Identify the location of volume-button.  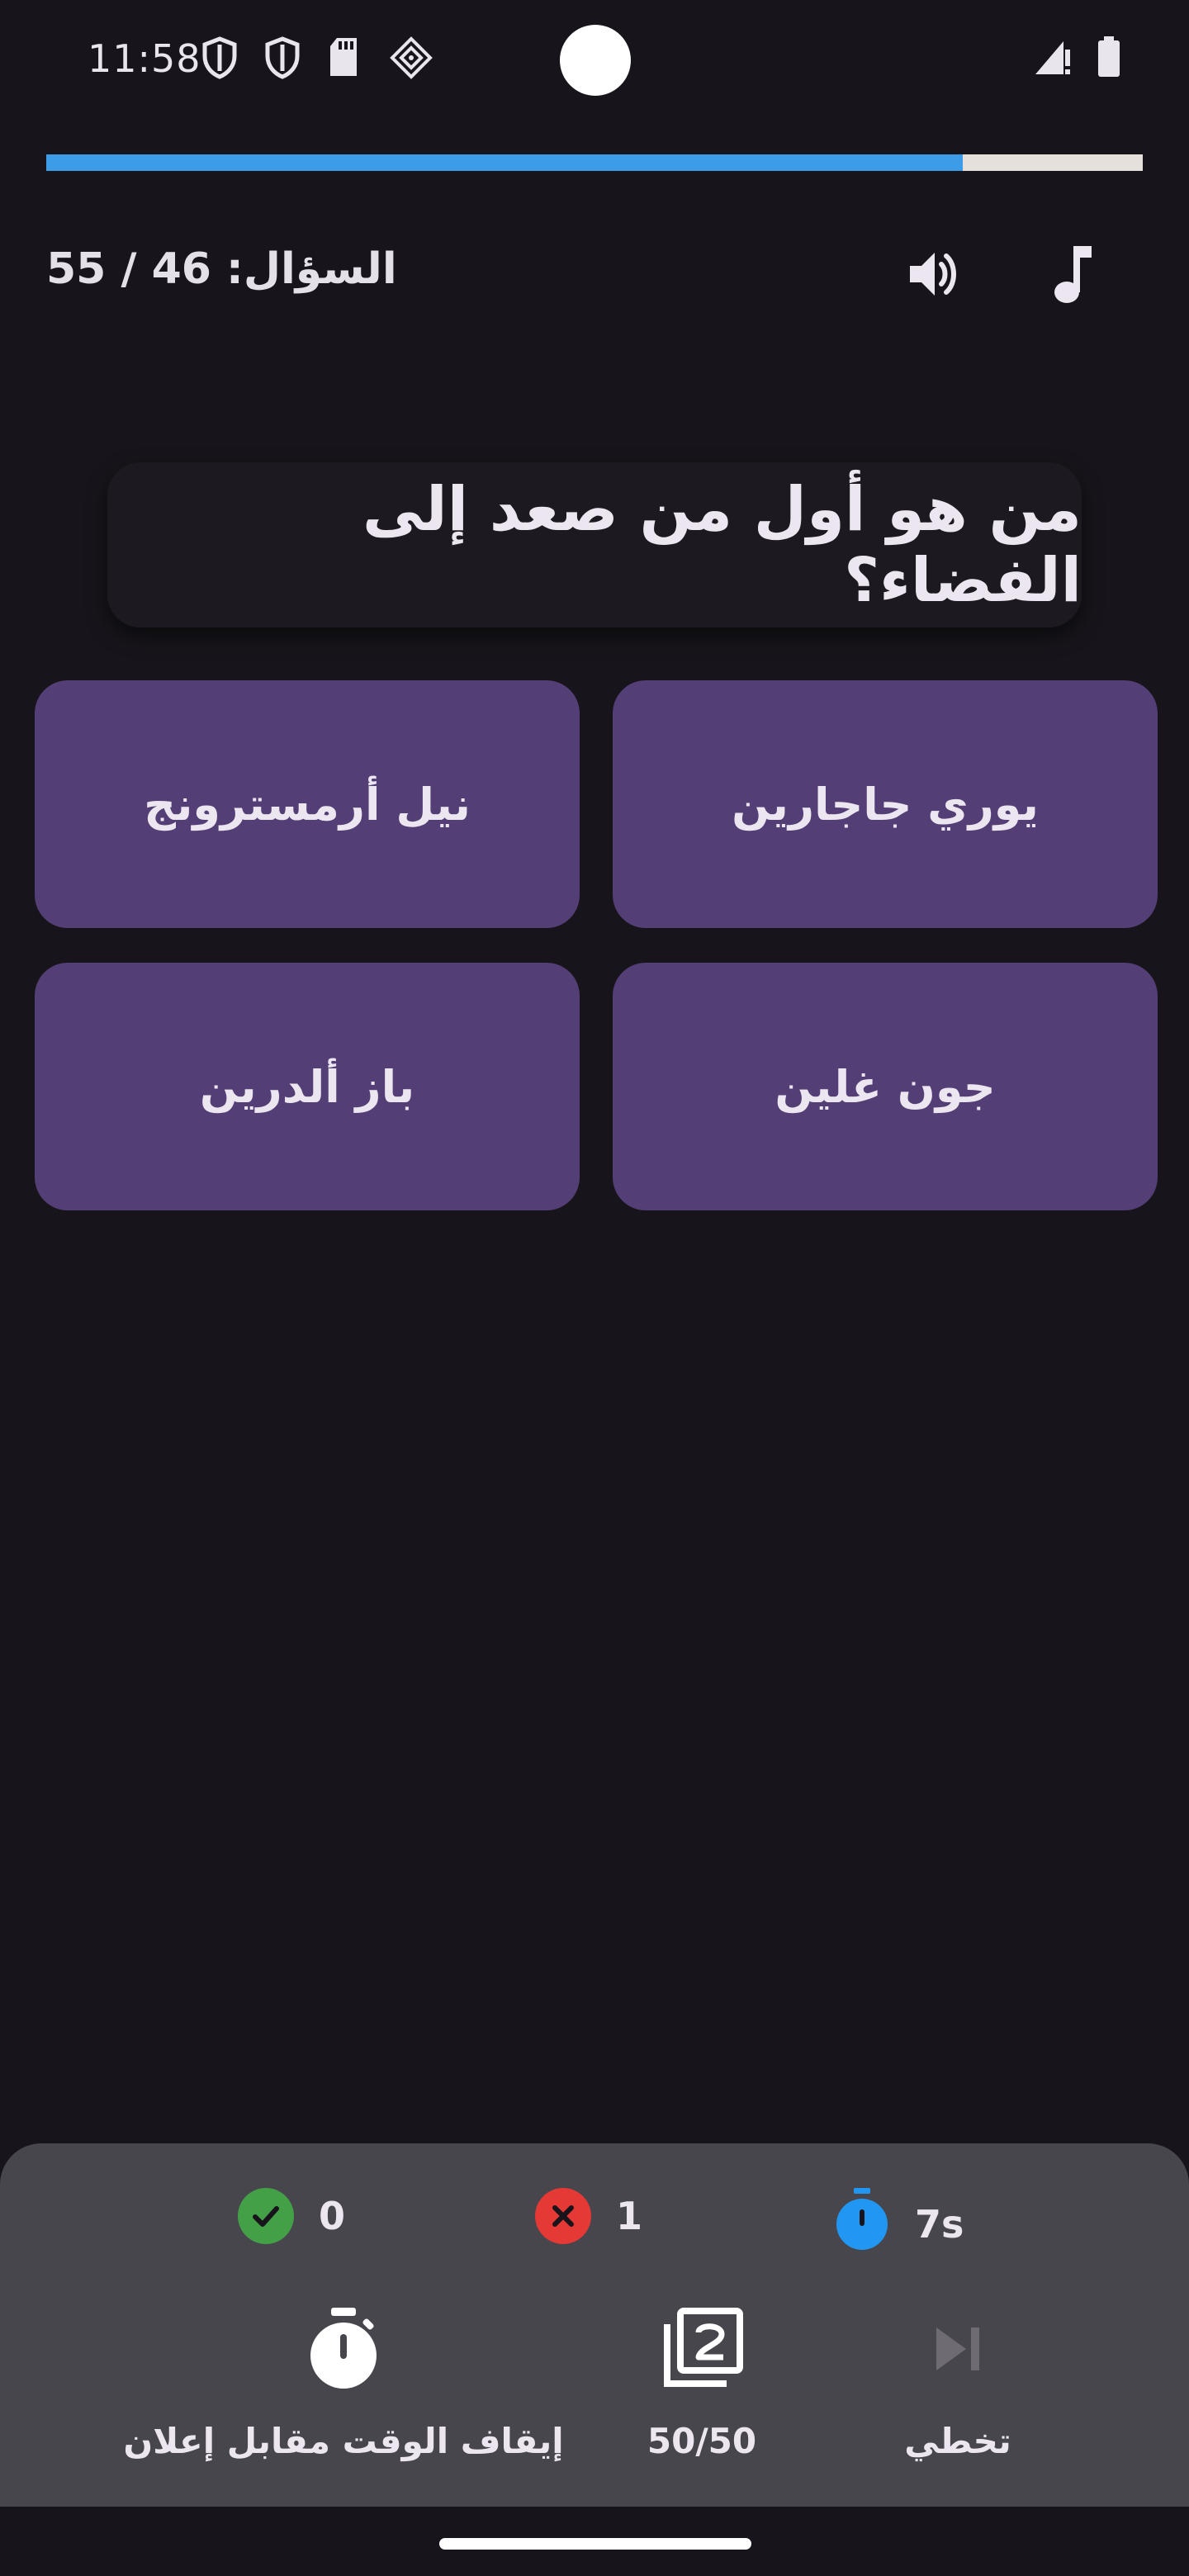
(934, 274).